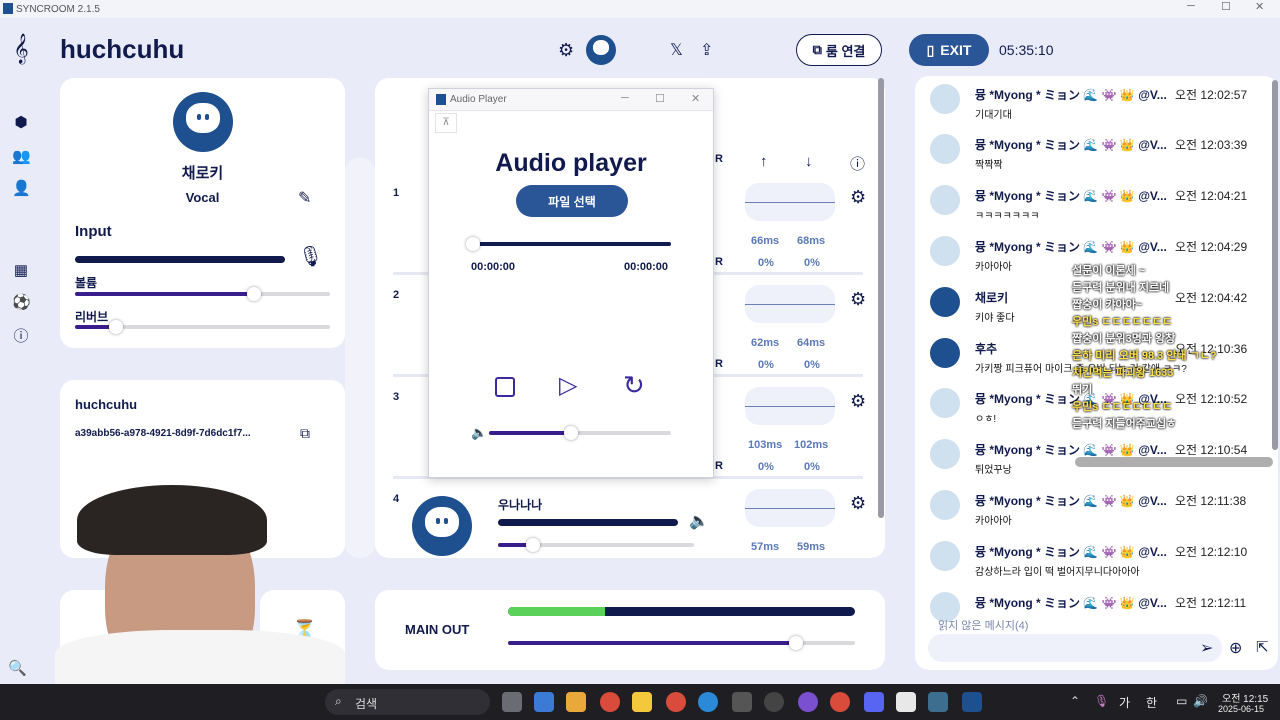  What do you see at coordinates (253, 294) in the screenshot?
I see `volume-slider-knob` at bounding box center [253, 294].